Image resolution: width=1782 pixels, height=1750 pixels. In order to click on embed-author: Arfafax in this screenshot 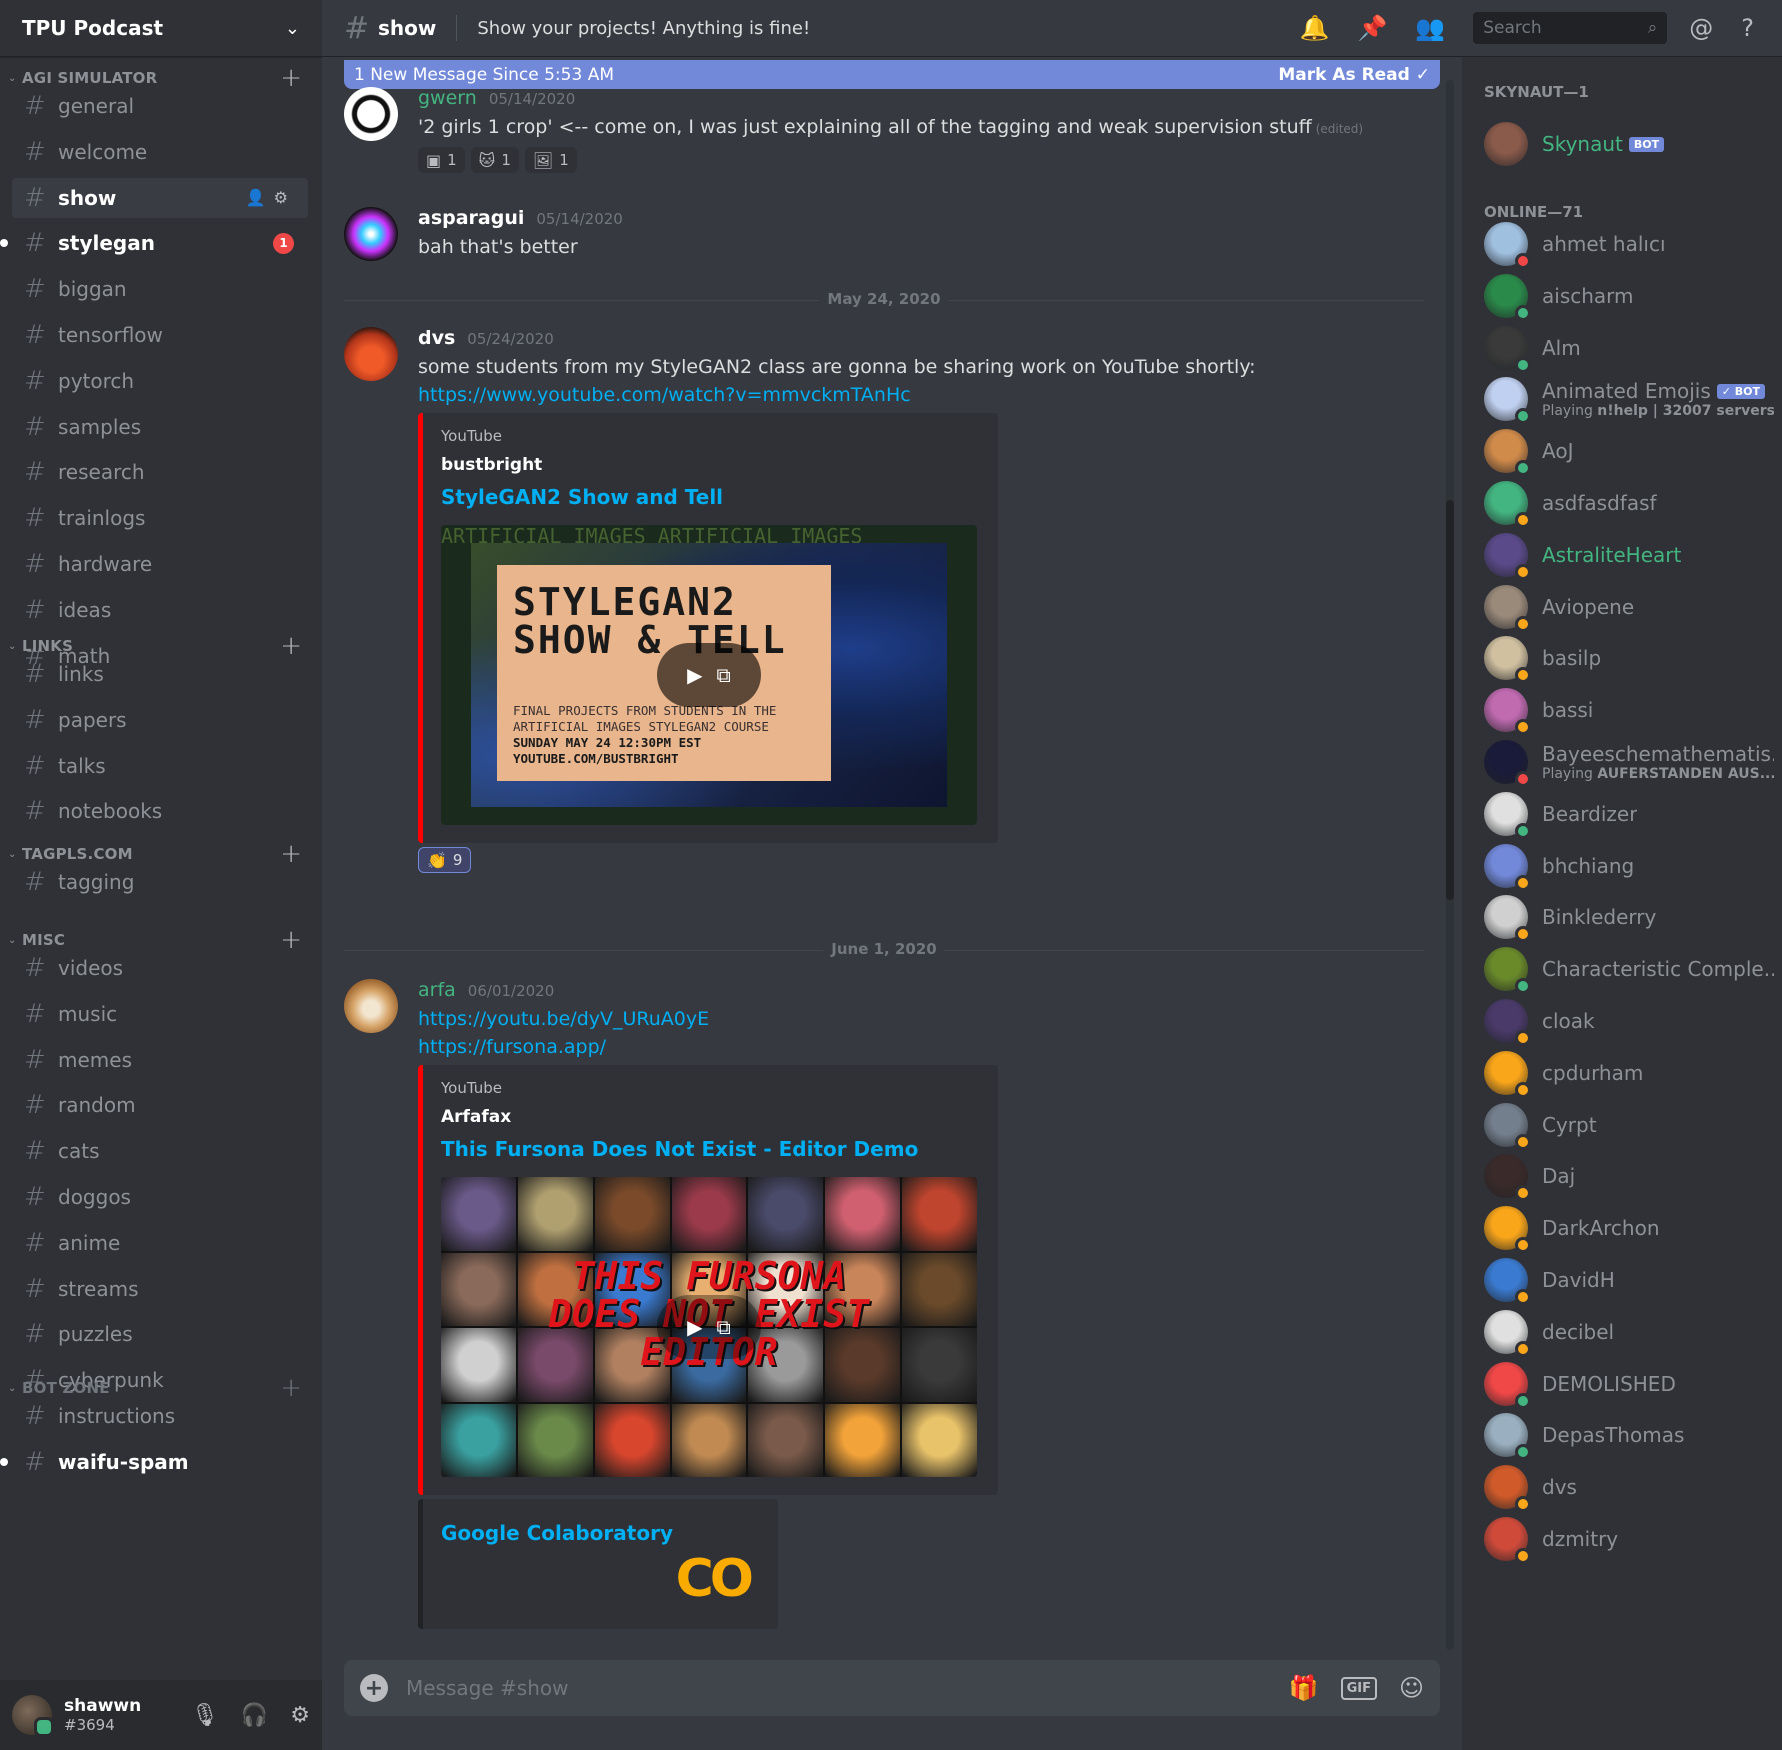, I will do `click(710, 1117)`.